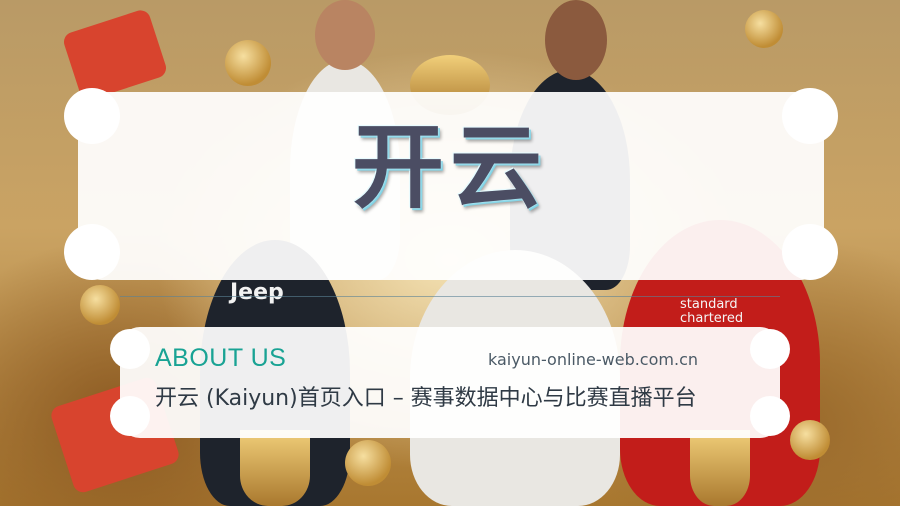  Describe the element at coordinates (576, 40) in the screenshot. I see `player-center-head` at that location.